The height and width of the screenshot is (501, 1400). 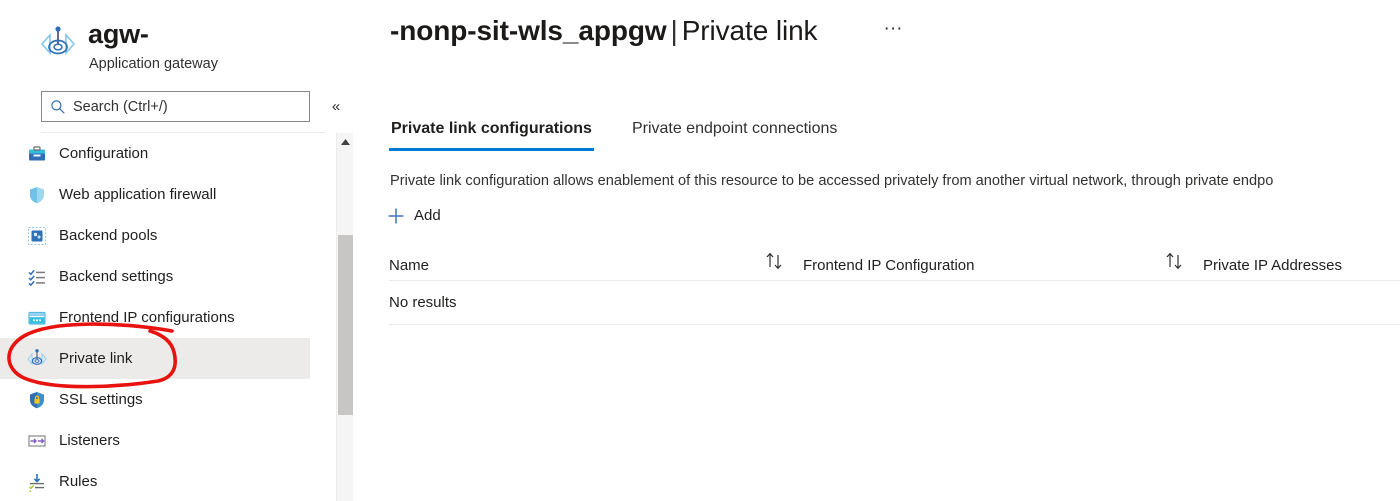 I want to click on sidebar-item-label: SSL settings, so click(x=101, y=399).